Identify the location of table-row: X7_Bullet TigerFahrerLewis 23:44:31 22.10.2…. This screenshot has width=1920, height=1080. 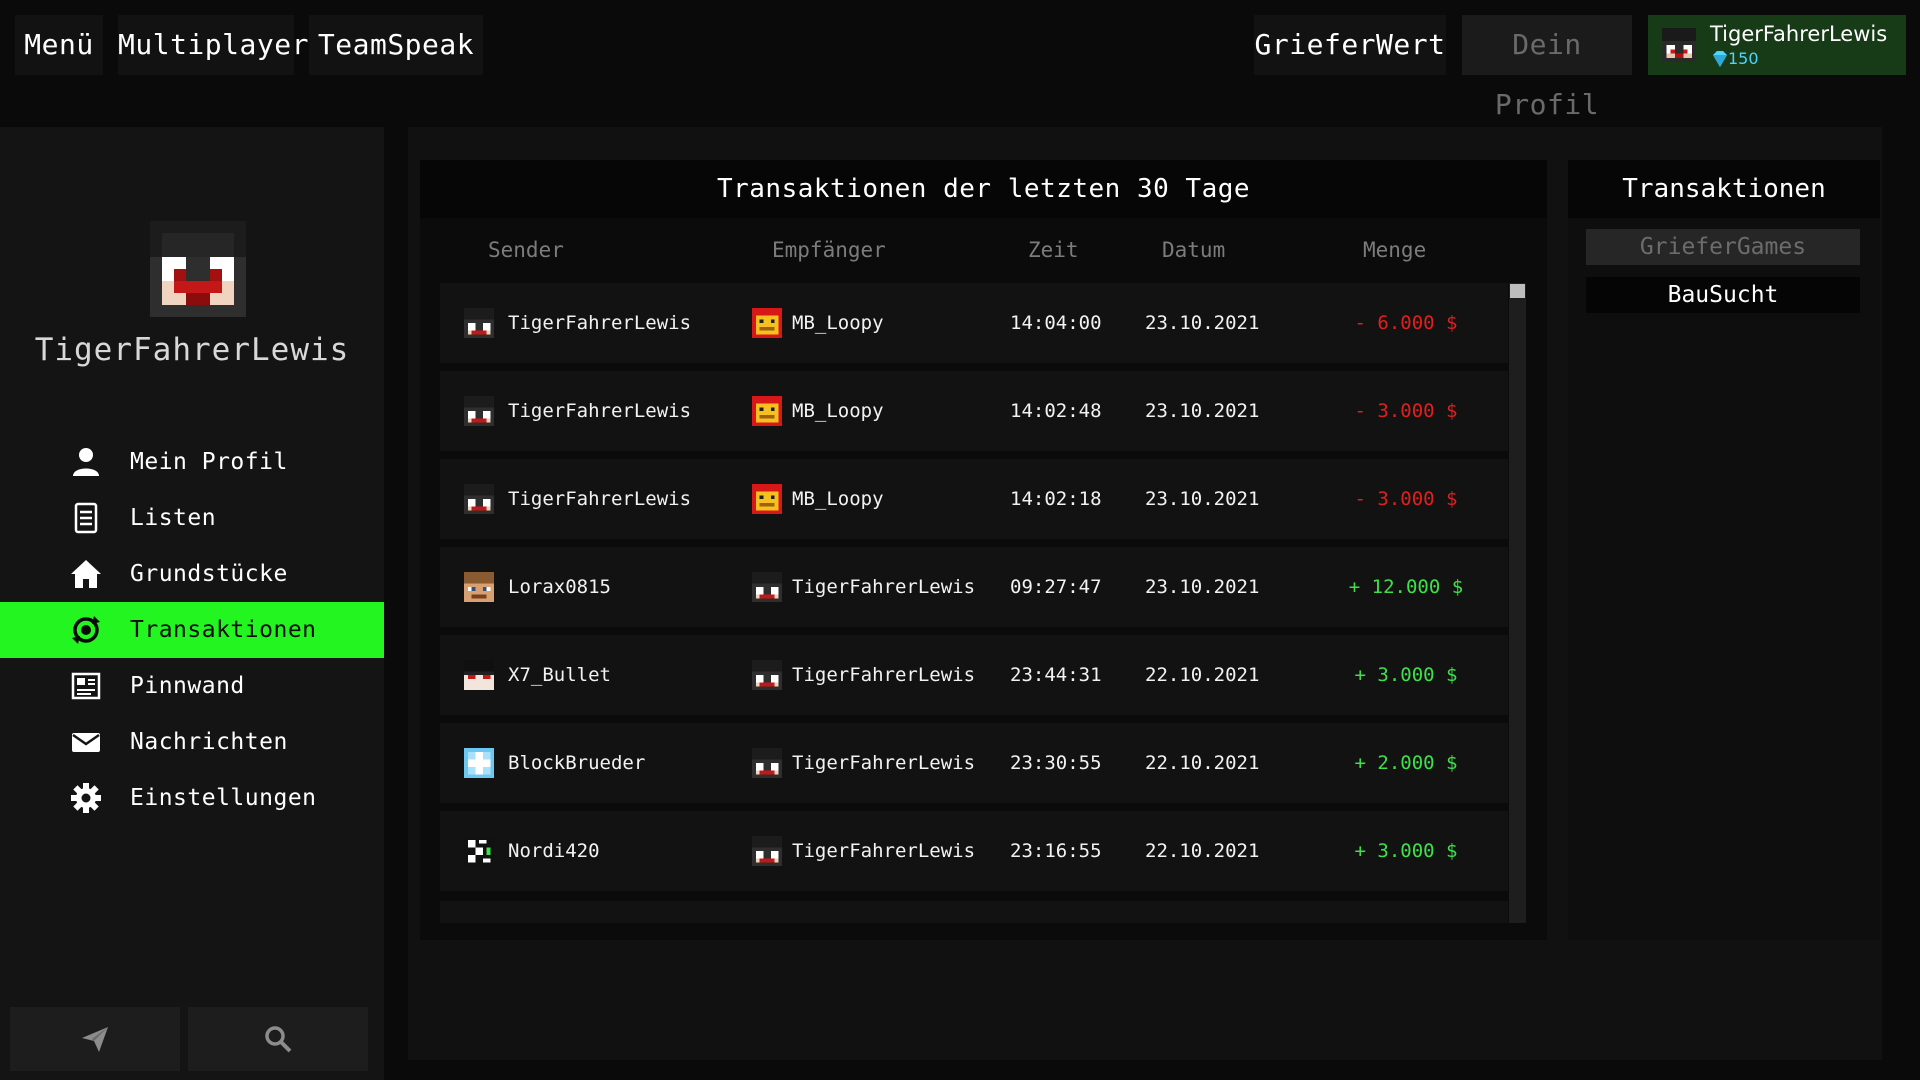
(974, 675).